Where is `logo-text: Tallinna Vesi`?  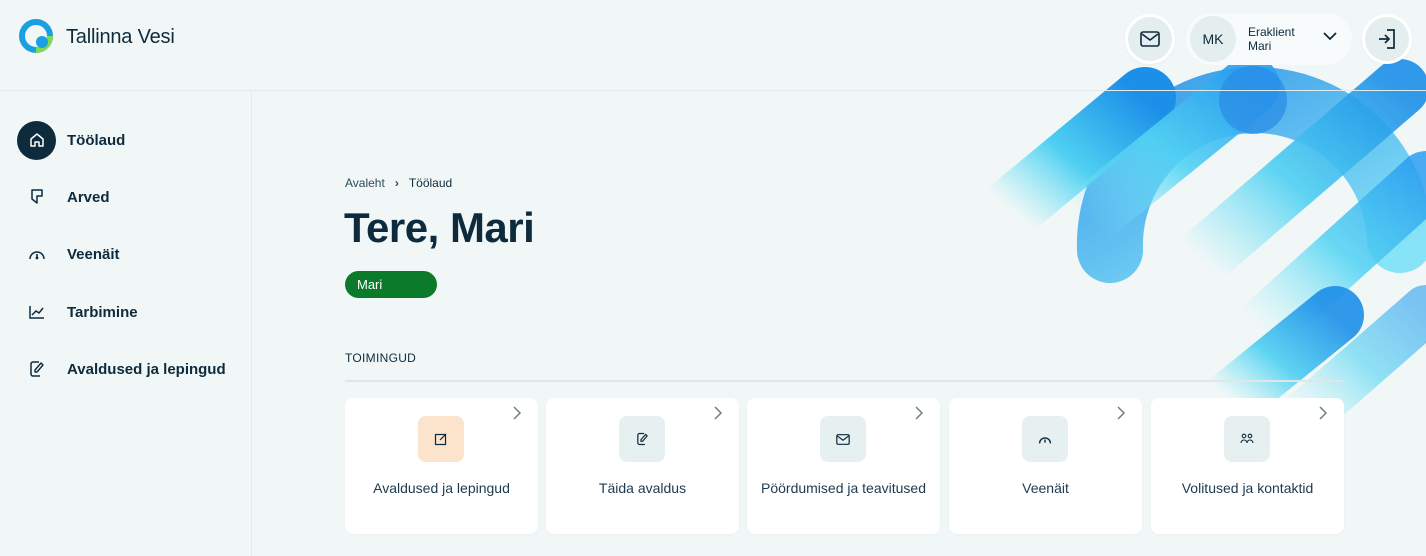 logo-text: Tallinna Vesi is located at coordinates (120, 36).